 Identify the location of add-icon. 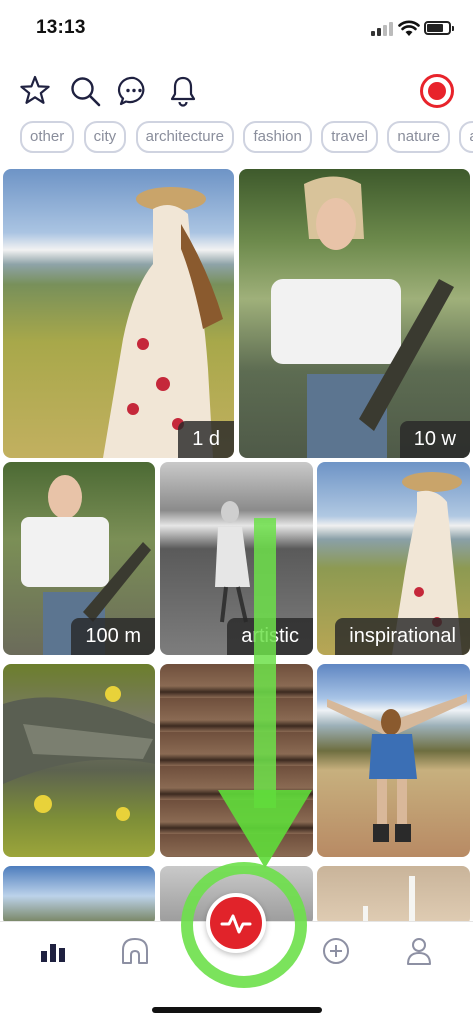
(336, 951).